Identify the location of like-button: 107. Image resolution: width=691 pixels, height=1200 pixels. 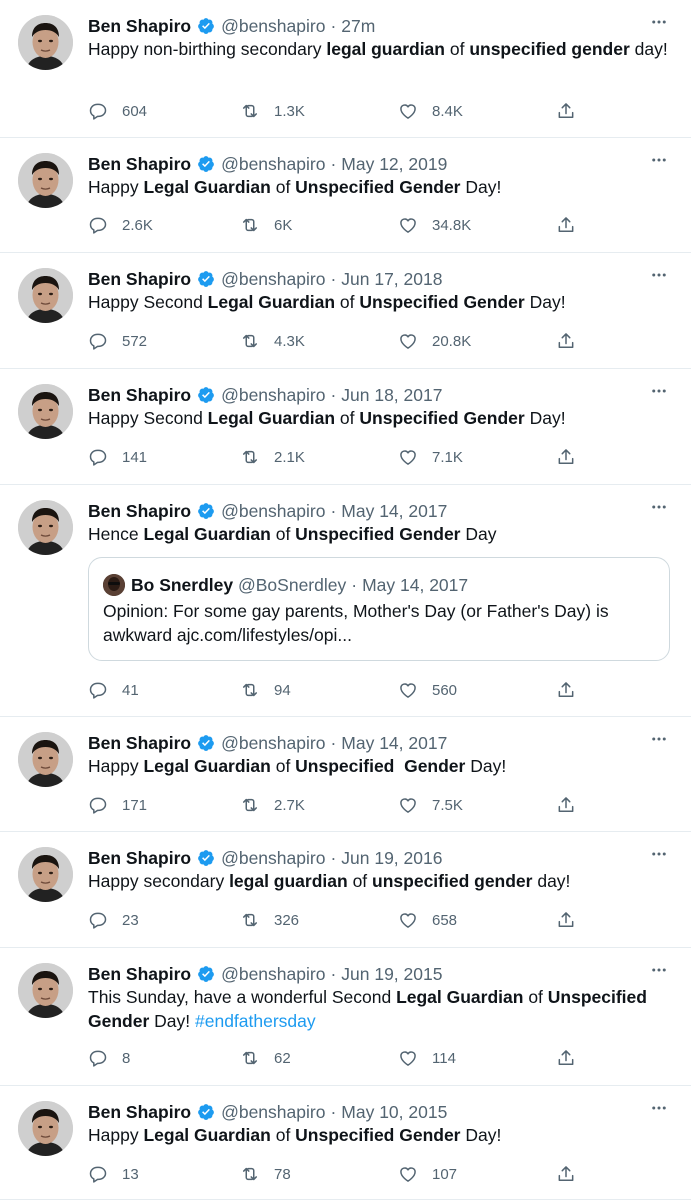
(427, 1174).